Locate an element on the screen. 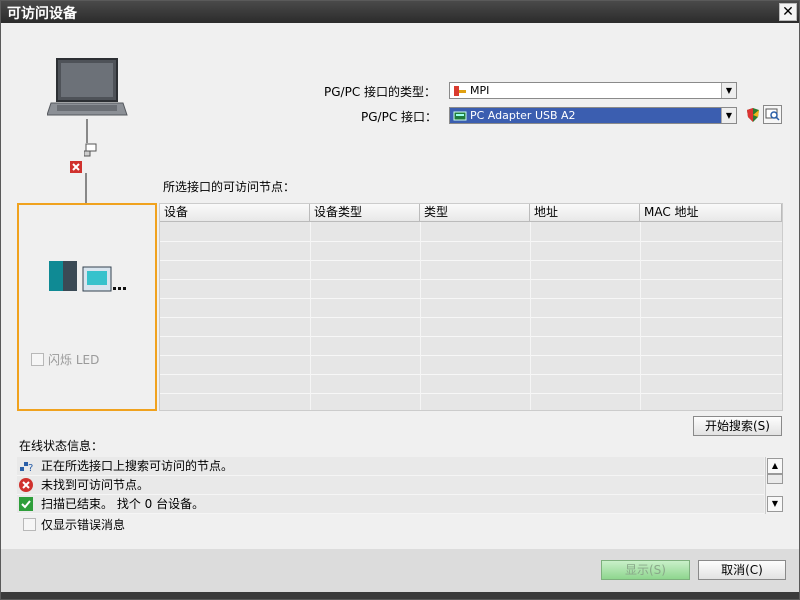 This screenshot has width=800, height=600. column-header-mac-address: MAC 地址 is located at coordinates (711, 213).